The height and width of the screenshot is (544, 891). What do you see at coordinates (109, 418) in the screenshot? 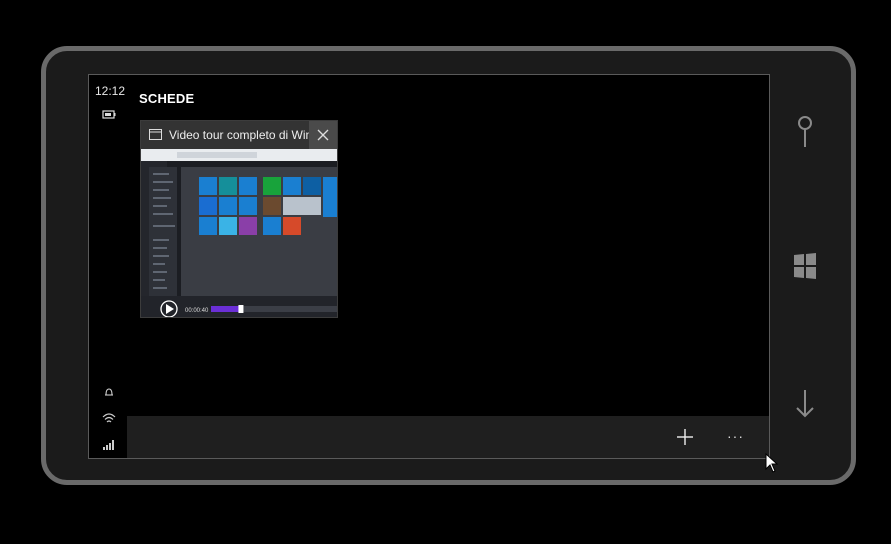
I see `wifi-icon` at bounding box center [109, 418].